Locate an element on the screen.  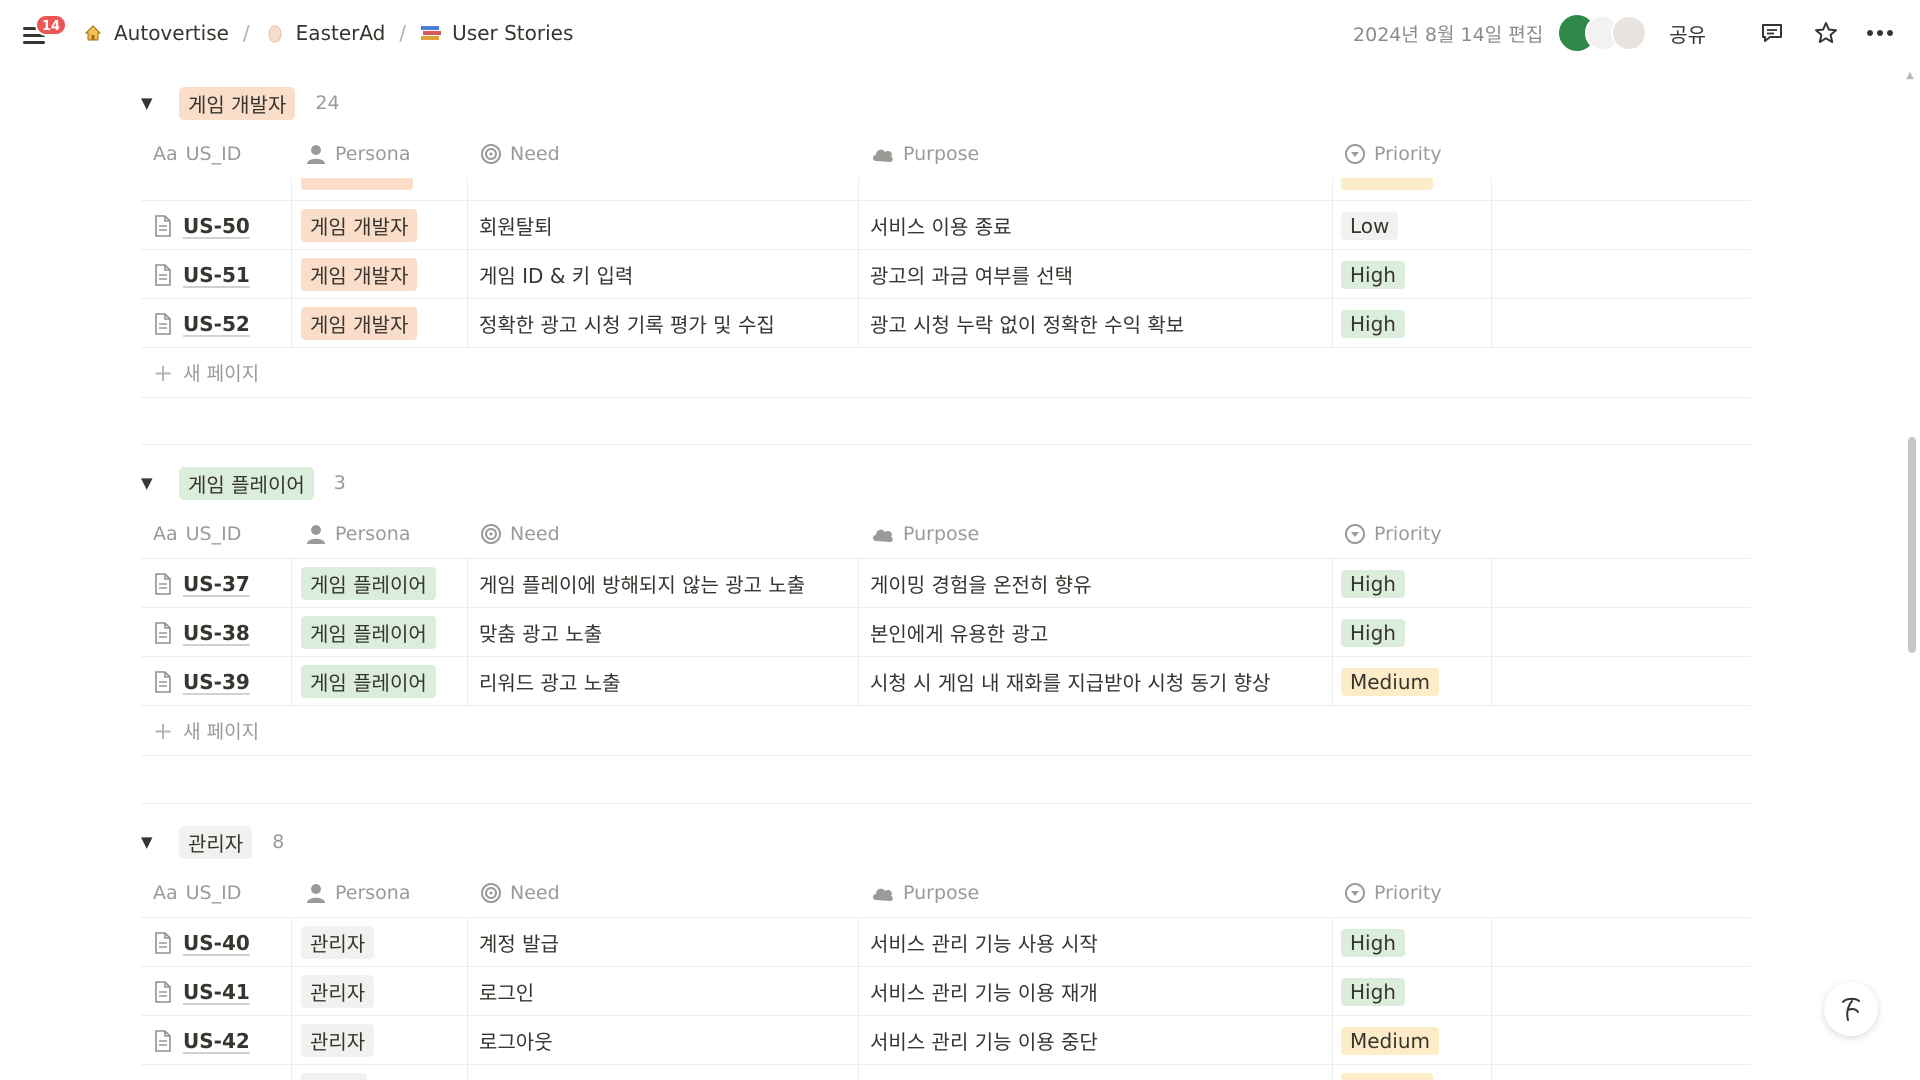
purpose-cell: 시청 시 게임 내 재화를 지급받아 시청 동기 향상 is located at coordinates (1070, 681).